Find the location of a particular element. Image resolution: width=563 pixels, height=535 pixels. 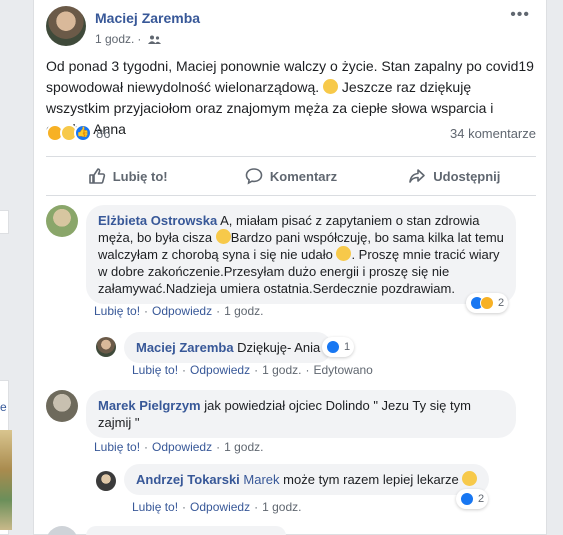

author-avatar is located at coordinates (66, 26).